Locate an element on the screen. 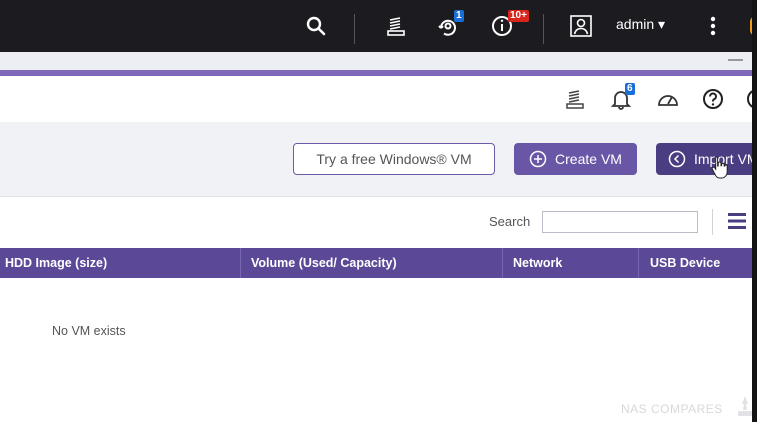  more-vertical-icon is located at coordinates (713, 26).